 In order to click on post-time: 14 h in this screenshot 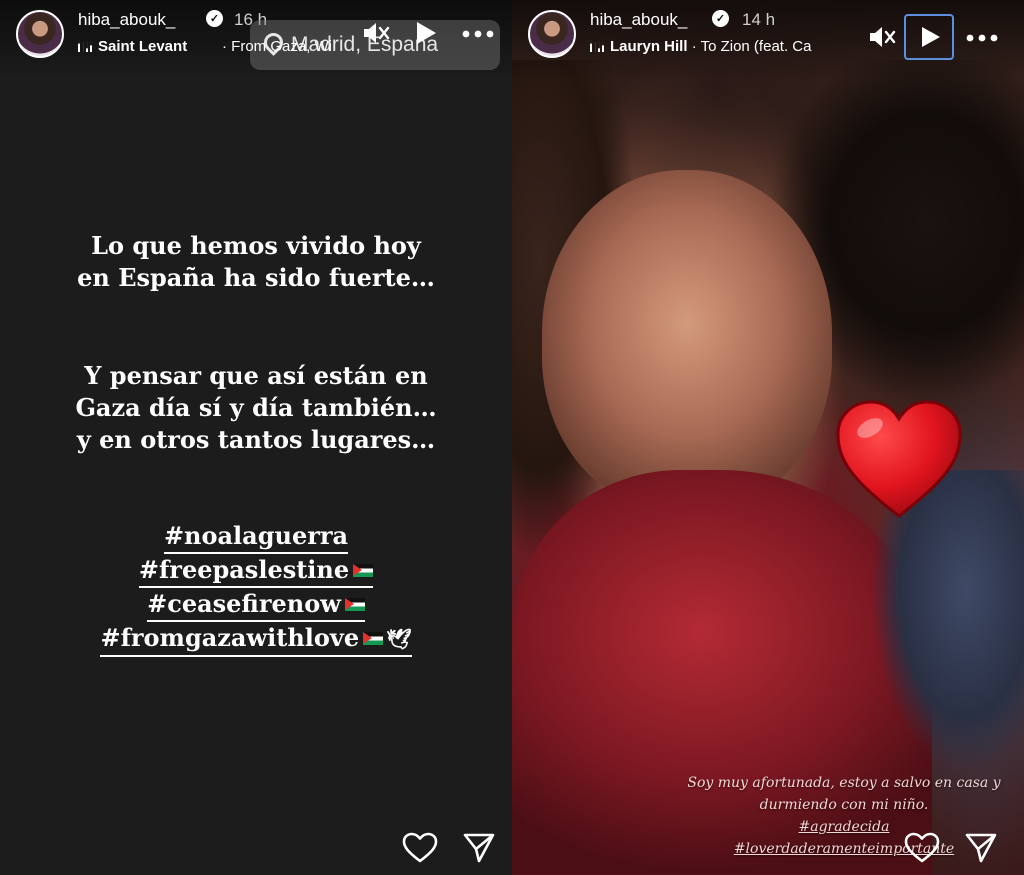, I will do `click(759, 19)`.